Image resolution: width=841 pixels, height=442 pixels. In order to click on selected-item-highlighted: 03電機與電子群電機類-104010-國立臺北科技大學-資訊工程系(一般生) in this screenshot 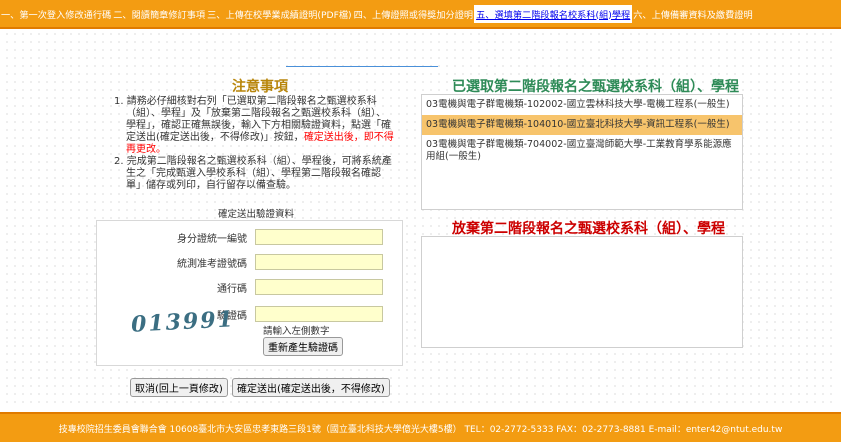, I will do `click(582, 125)`.